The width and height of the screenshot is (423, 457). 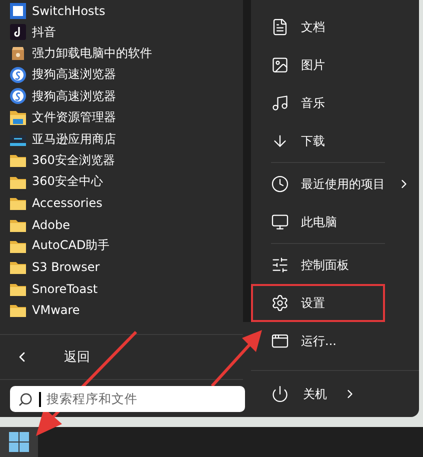 What do you see at coordinates (121, 182) in the screenshot?
I see `app-list-item: 360安全中心` at bounding box center [121, 182].